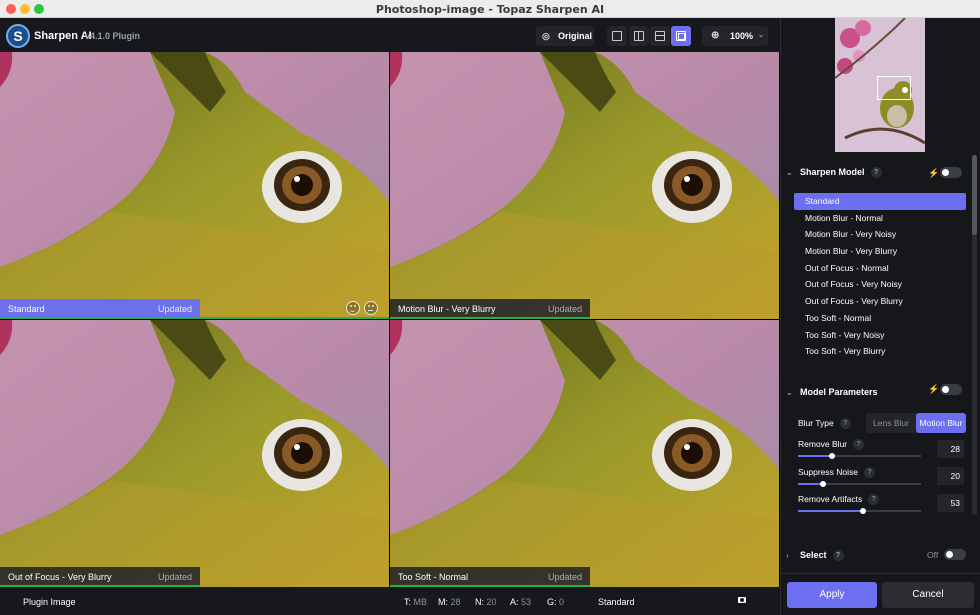 This screenshot has width=980, height=615. What do you see at coordinates (880, 573) in the screenshot?
I see `panel-divider` at bounding box center [880, 573].